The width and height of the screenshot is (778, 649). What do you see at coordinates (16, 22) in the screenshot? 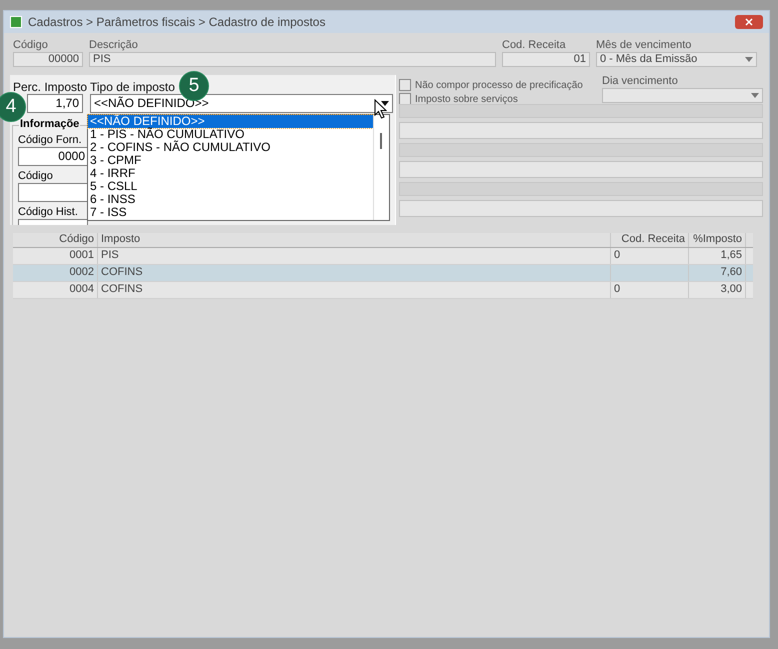
I see `app-icon` at bounding box center [16, 22].